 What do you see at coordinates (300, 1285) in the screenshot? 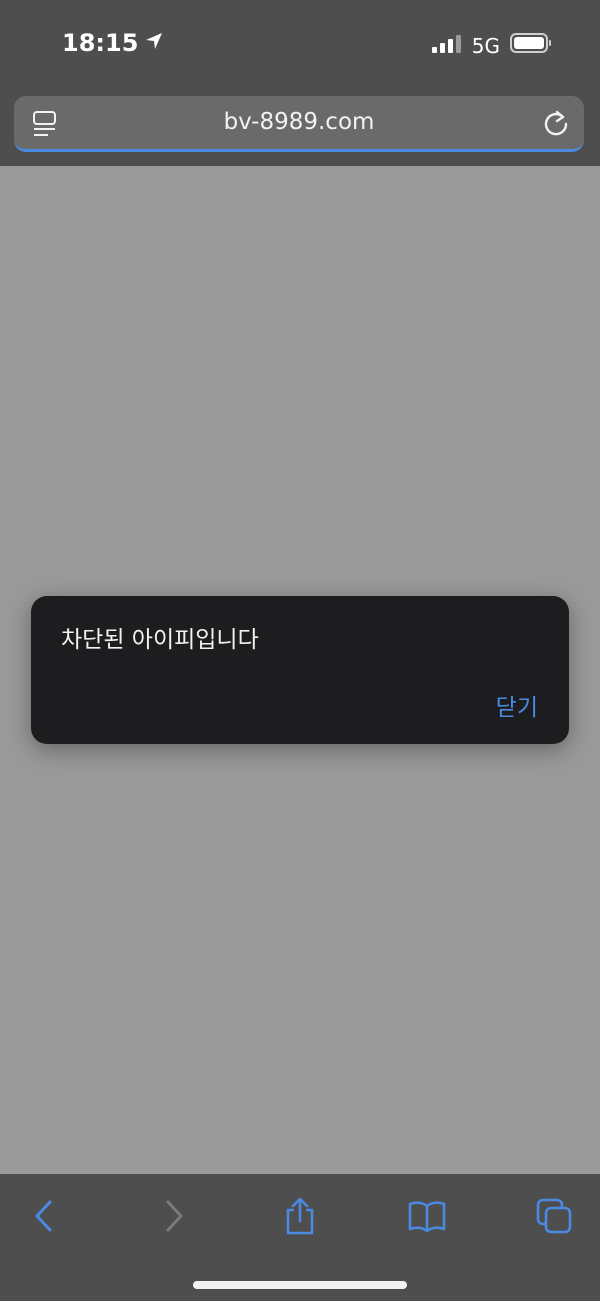
I see `home-indicator` at bounding box center [300, 1285].